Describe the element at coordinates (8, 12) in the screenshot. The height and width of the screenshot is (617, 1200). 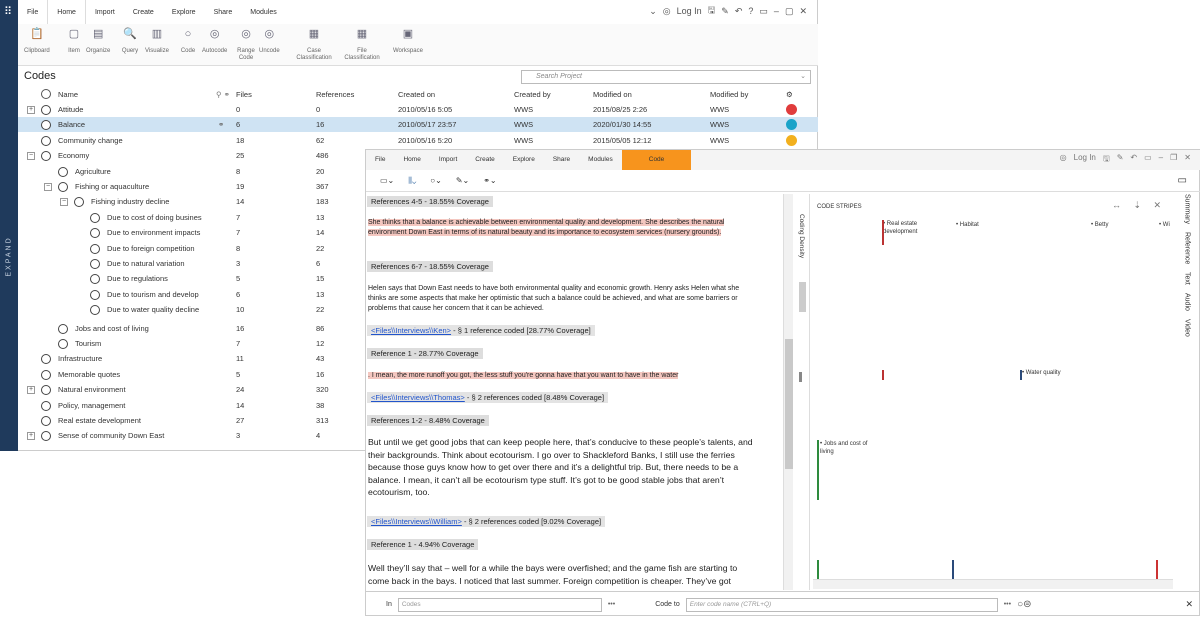
I see `app-grid-icon: ⠿` at that location.